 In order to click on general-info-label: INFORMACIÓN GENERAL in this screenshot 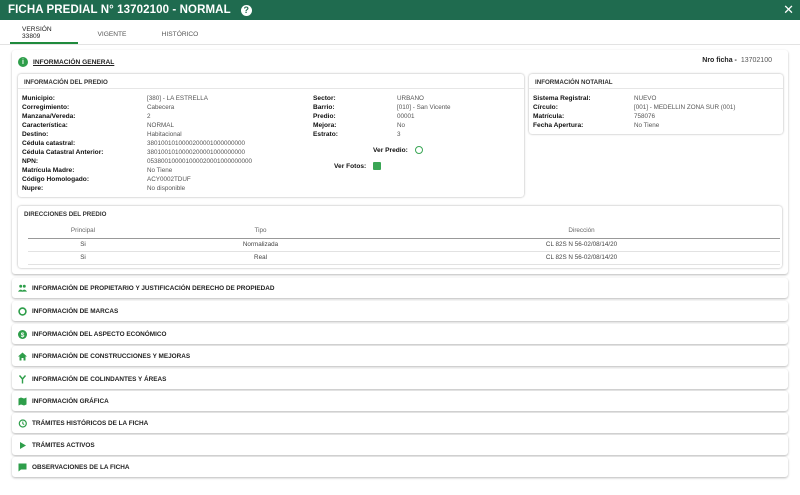, I will do `click(74, 62)`.